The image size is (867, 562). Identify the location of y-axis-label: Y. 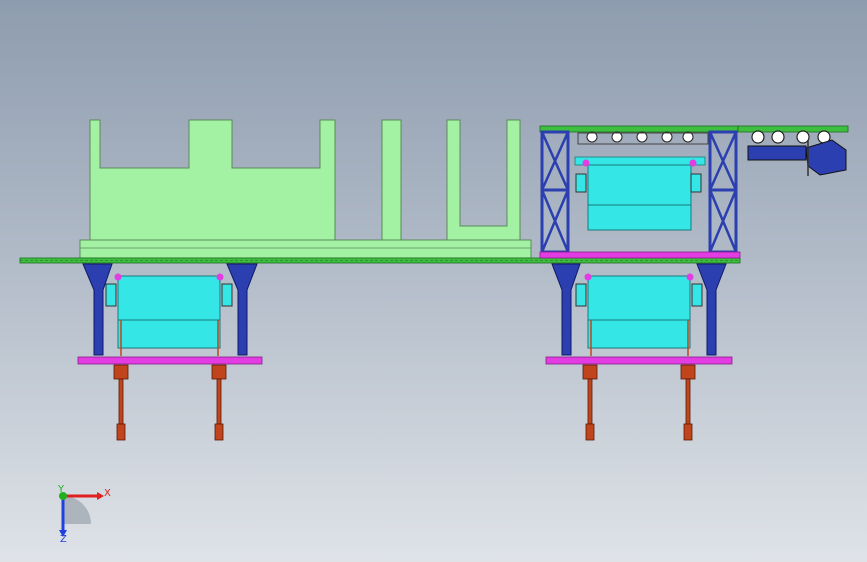
(61, 489).